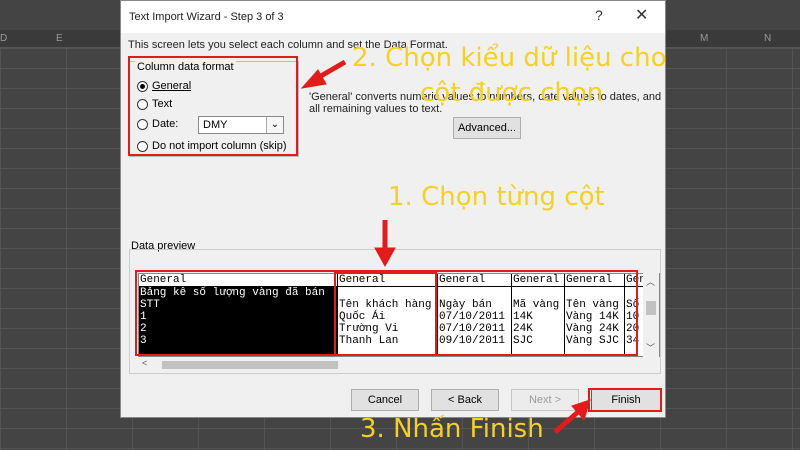 The width and height of the screenshot is (800, 450). What do you see at coordinates (566, 422) in the screenshot?
I see `arrow-step3-icon` at bounding box center [566, 422].